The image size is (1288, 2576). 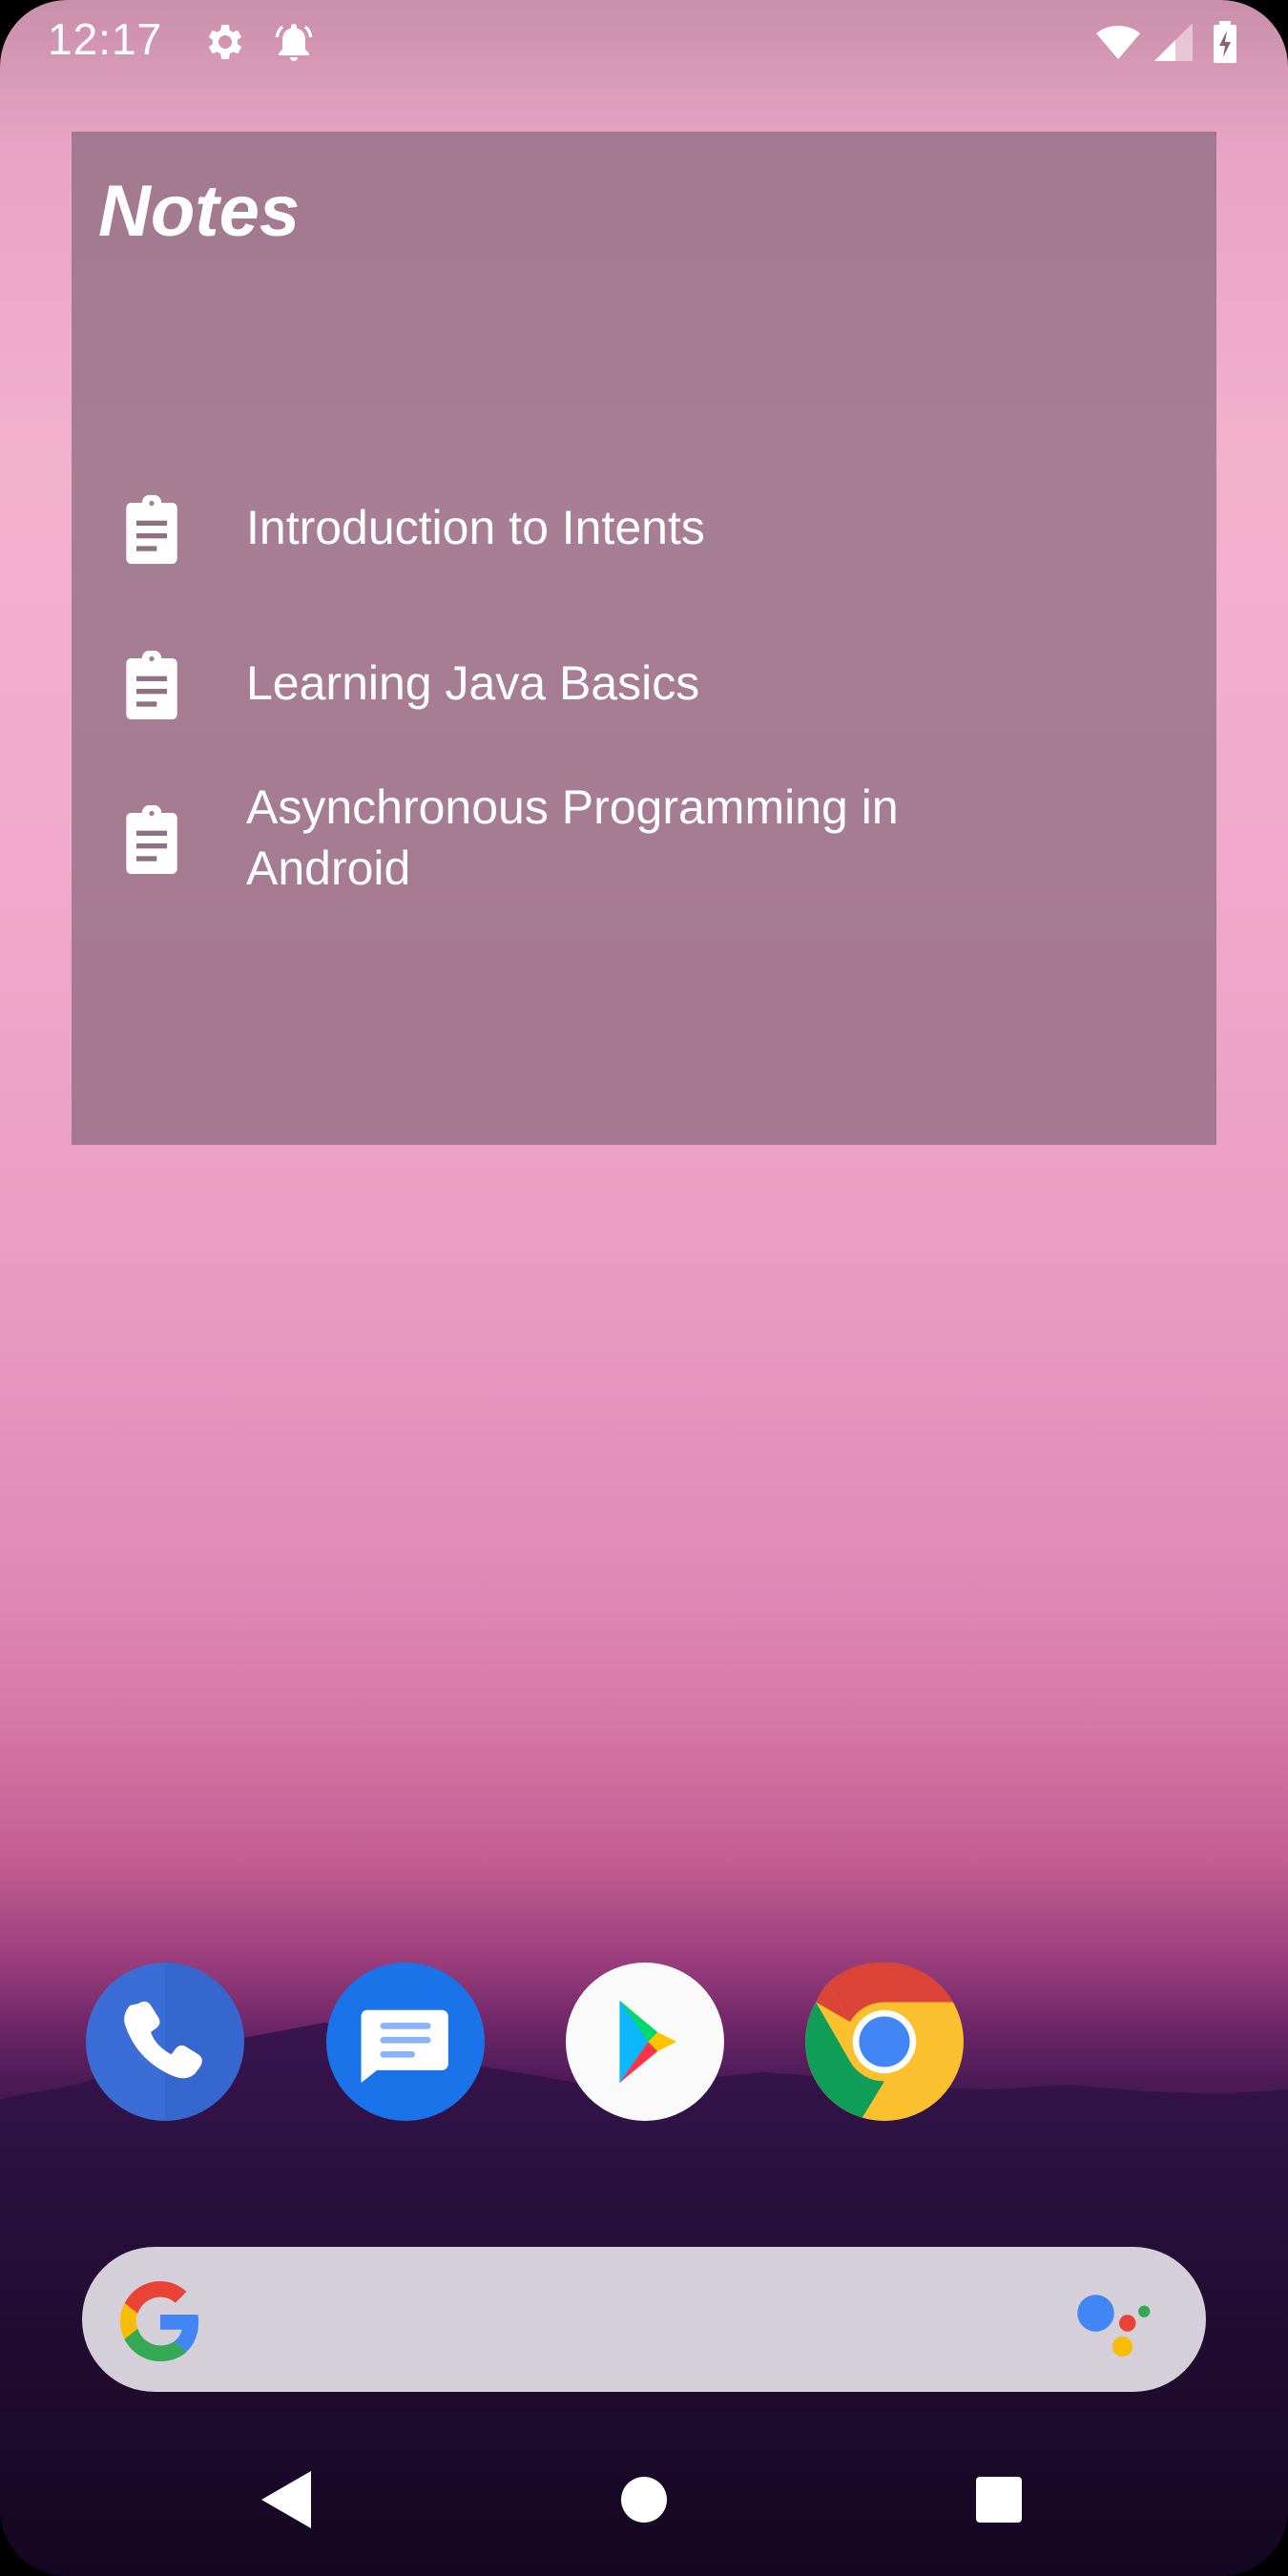 What do you see at coordinates (294, 42) in the screenshot?
I see `alarm-bell-icon` at bounding box center [294, 42].